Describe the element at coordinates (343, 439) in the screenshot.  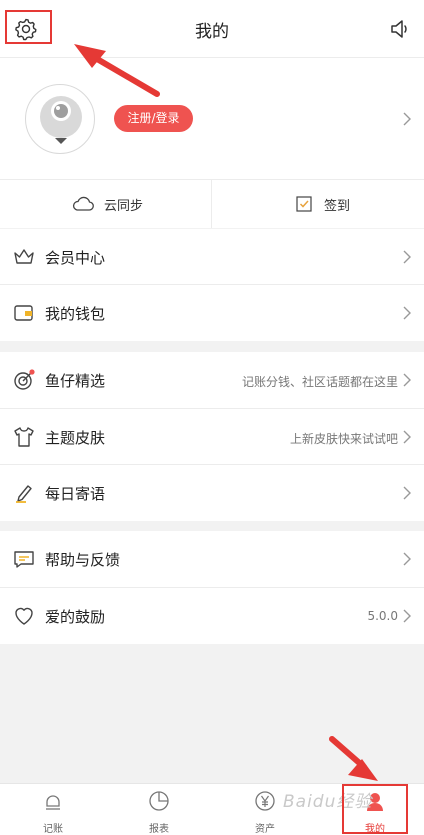
I see `menu-item-subtitle: 上新皮肤快来试试吧` at that location.